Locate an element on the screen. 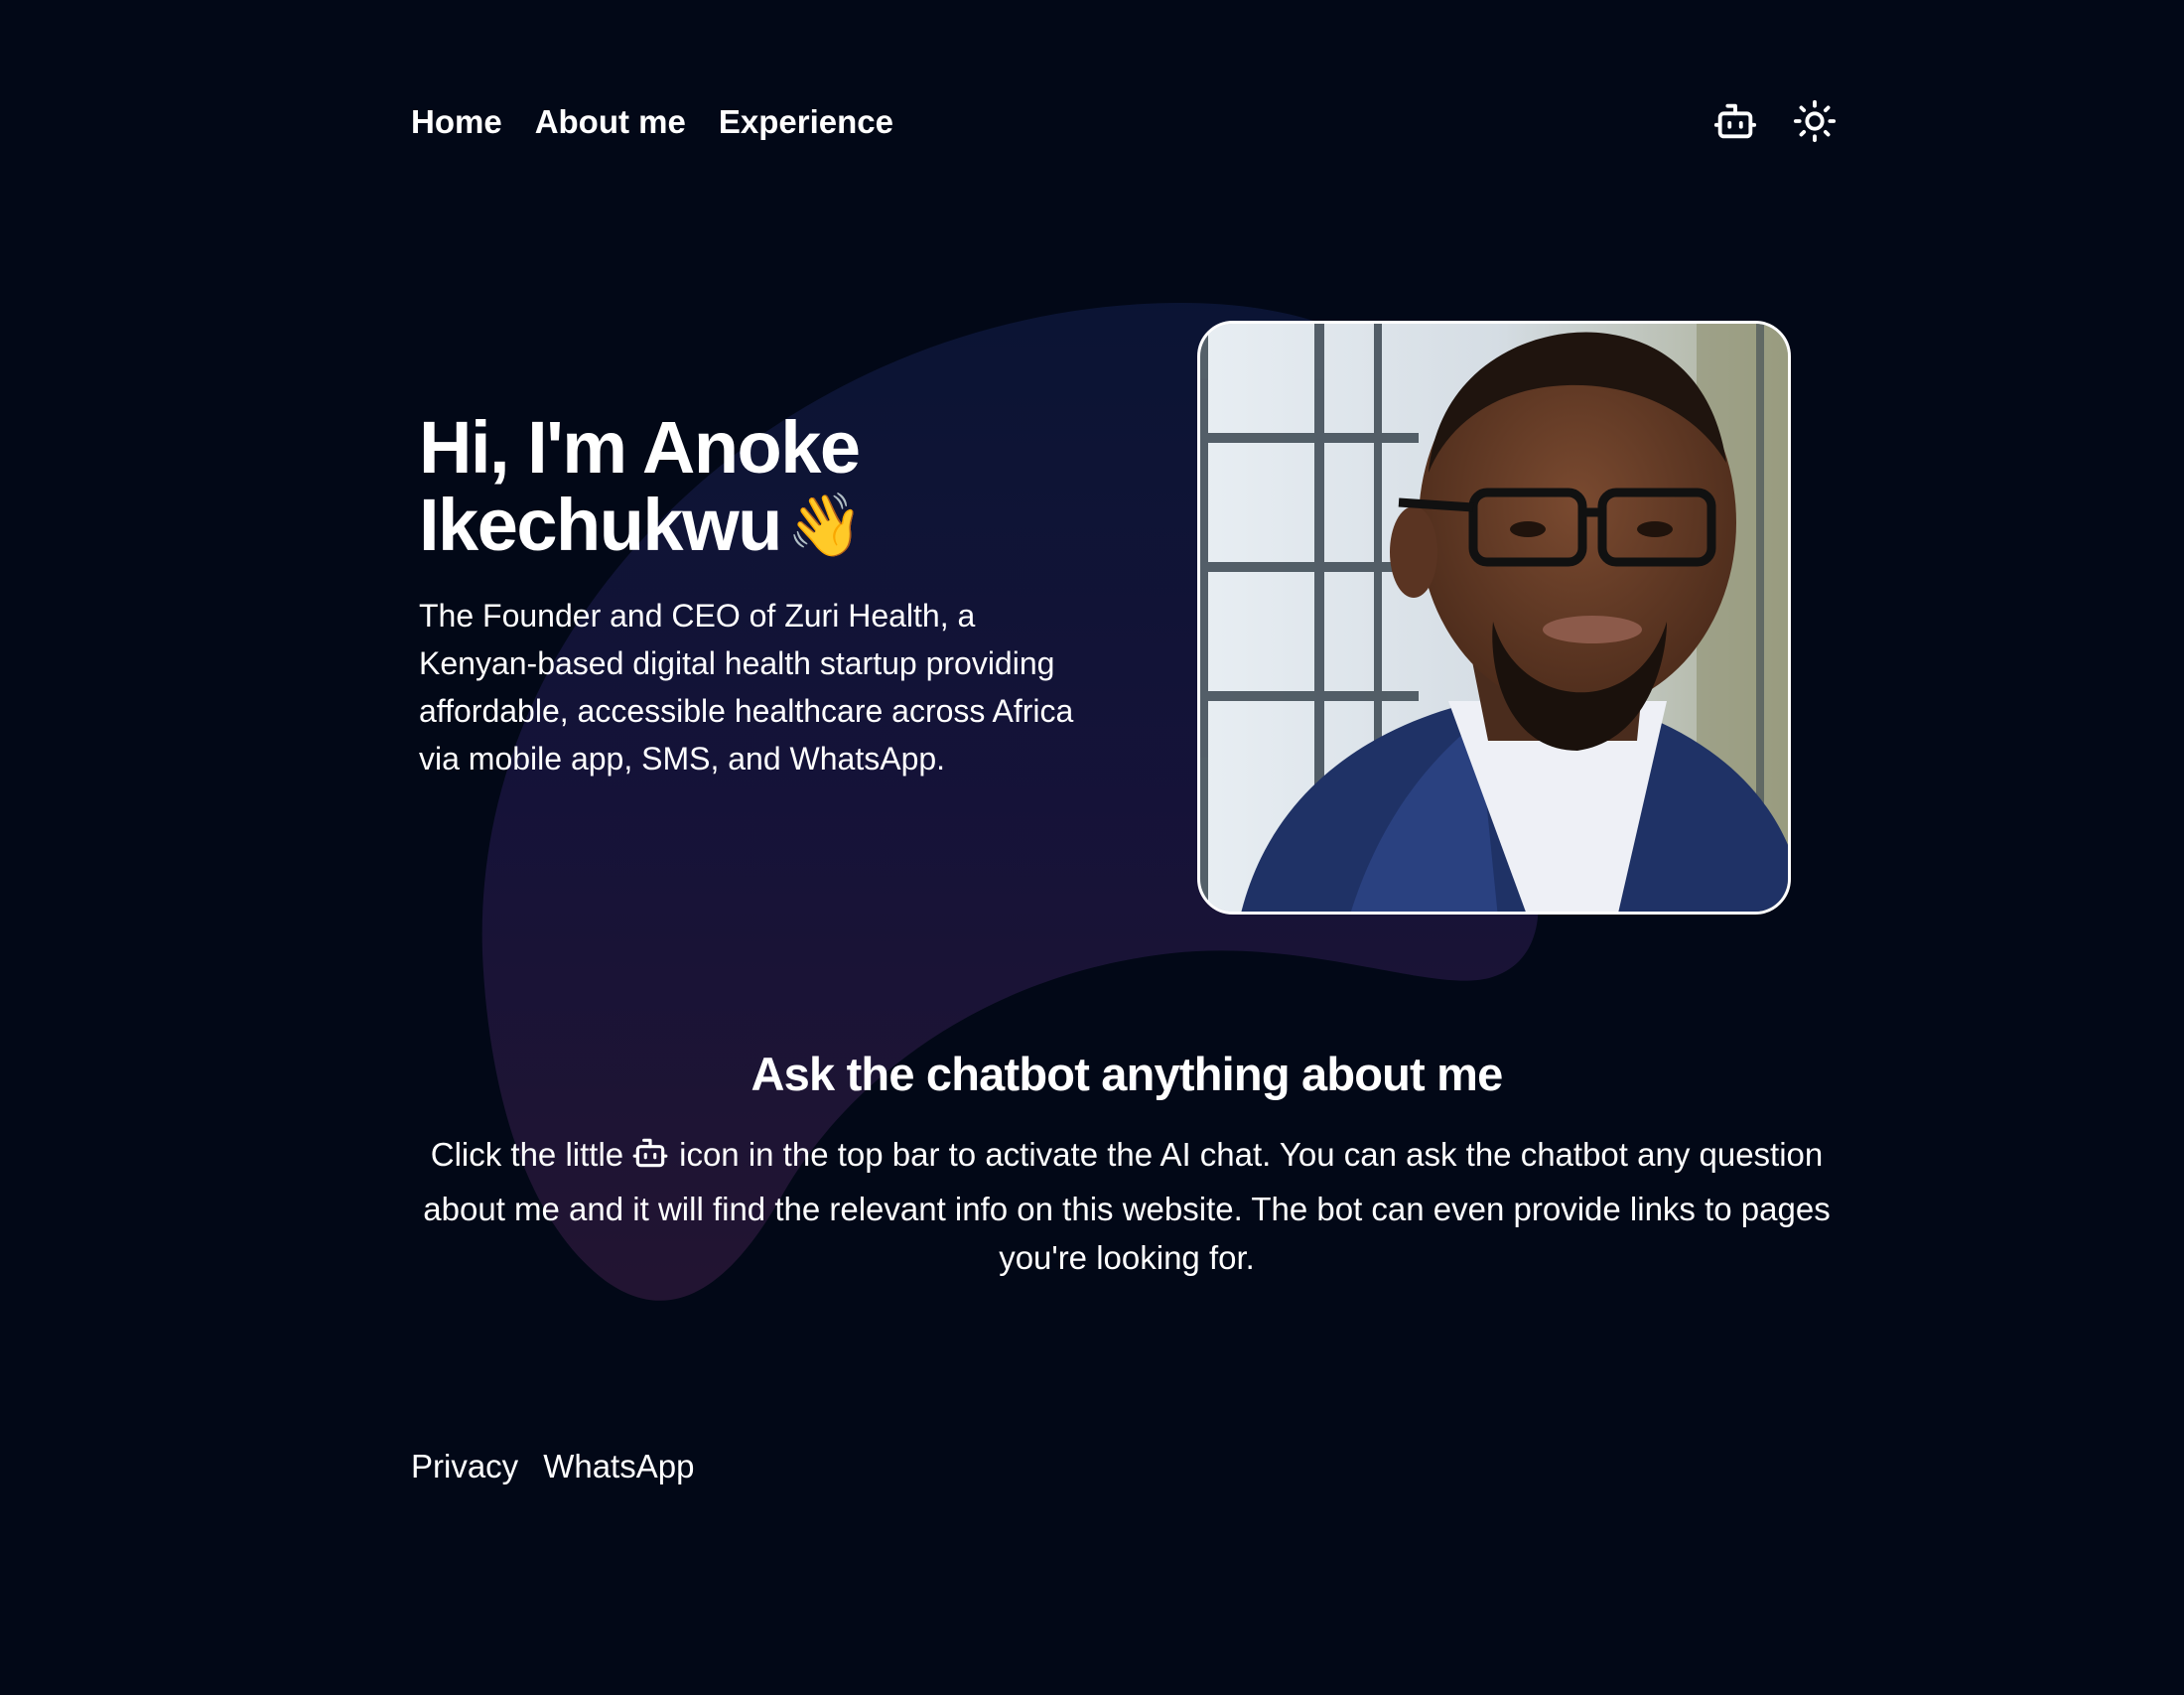  chatbot-toggle-button is located at coordinates (1735, 121).